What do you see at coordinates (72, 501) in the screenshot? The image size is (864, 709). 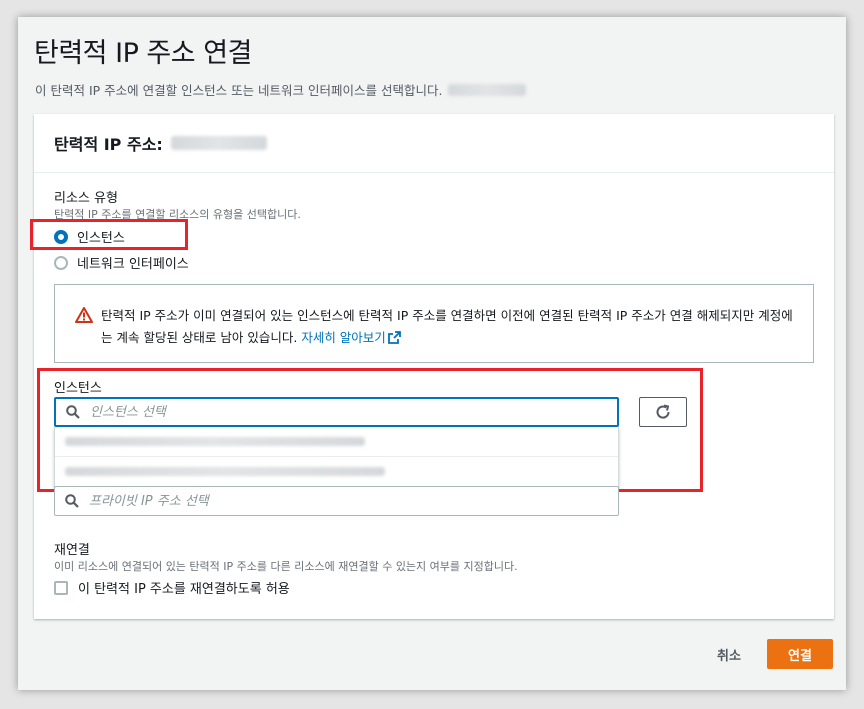 I see `search-icon` at bounding box center [72, 501].